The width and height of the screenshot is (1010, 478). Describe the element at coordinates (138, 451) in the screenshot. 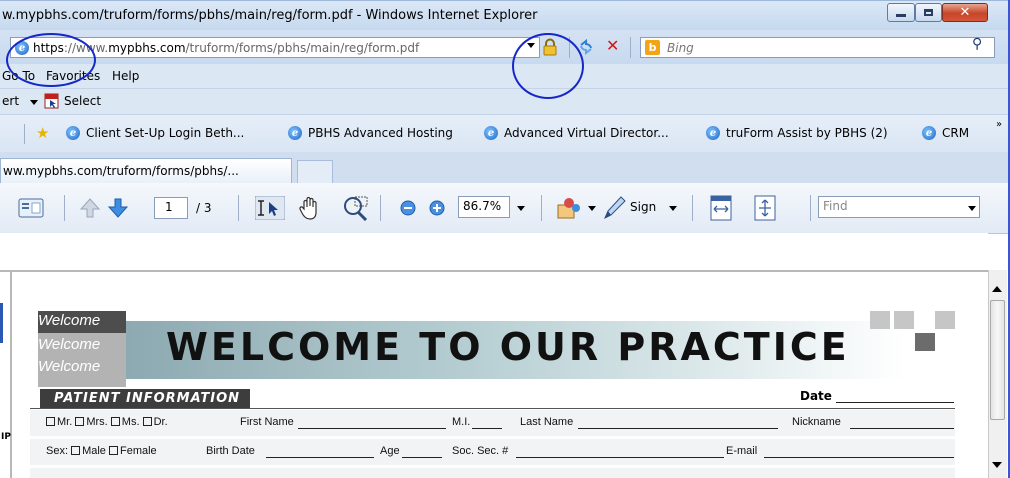

I see `option-female: Female` at that location.